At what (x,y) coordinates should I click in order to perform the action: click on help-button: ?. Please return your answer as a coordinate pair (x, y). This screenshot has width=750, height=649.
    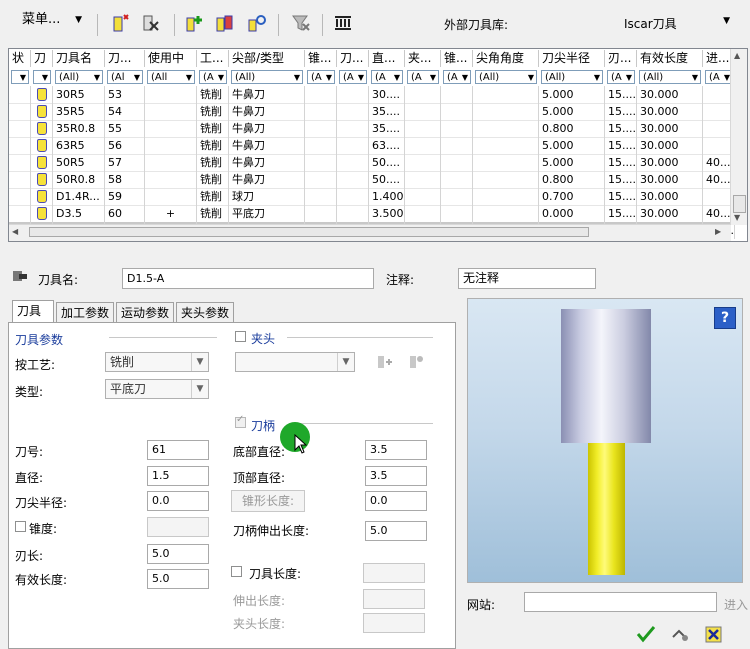
    Looking at the image, I should click on (725, 318).